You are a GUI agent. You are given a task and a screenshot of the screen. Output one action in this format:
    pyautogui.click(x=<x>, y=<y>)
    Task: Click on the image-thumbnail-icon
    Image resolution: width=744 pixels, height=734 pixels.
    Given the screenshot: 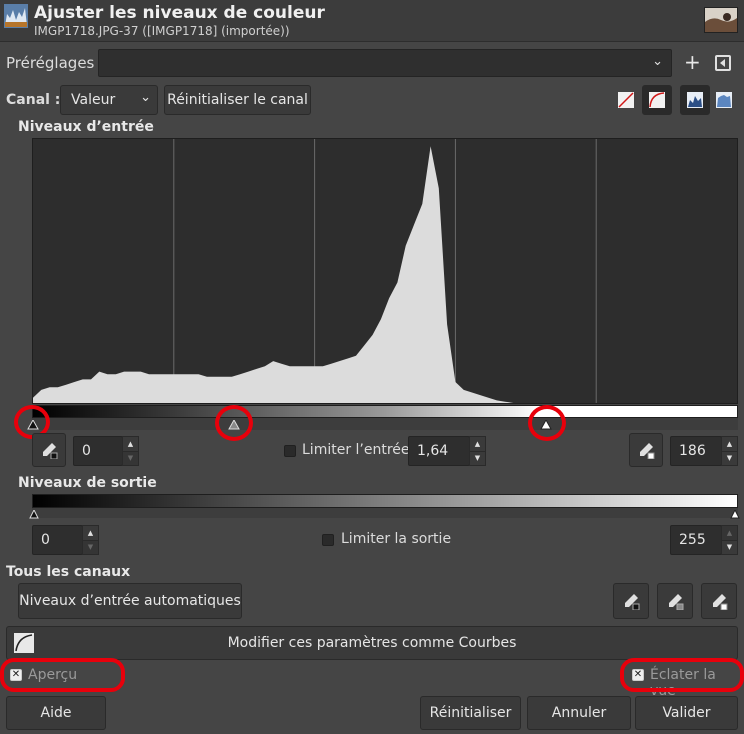 What is the action you would take?
    pyautogui.click(x=721, y=20)
    